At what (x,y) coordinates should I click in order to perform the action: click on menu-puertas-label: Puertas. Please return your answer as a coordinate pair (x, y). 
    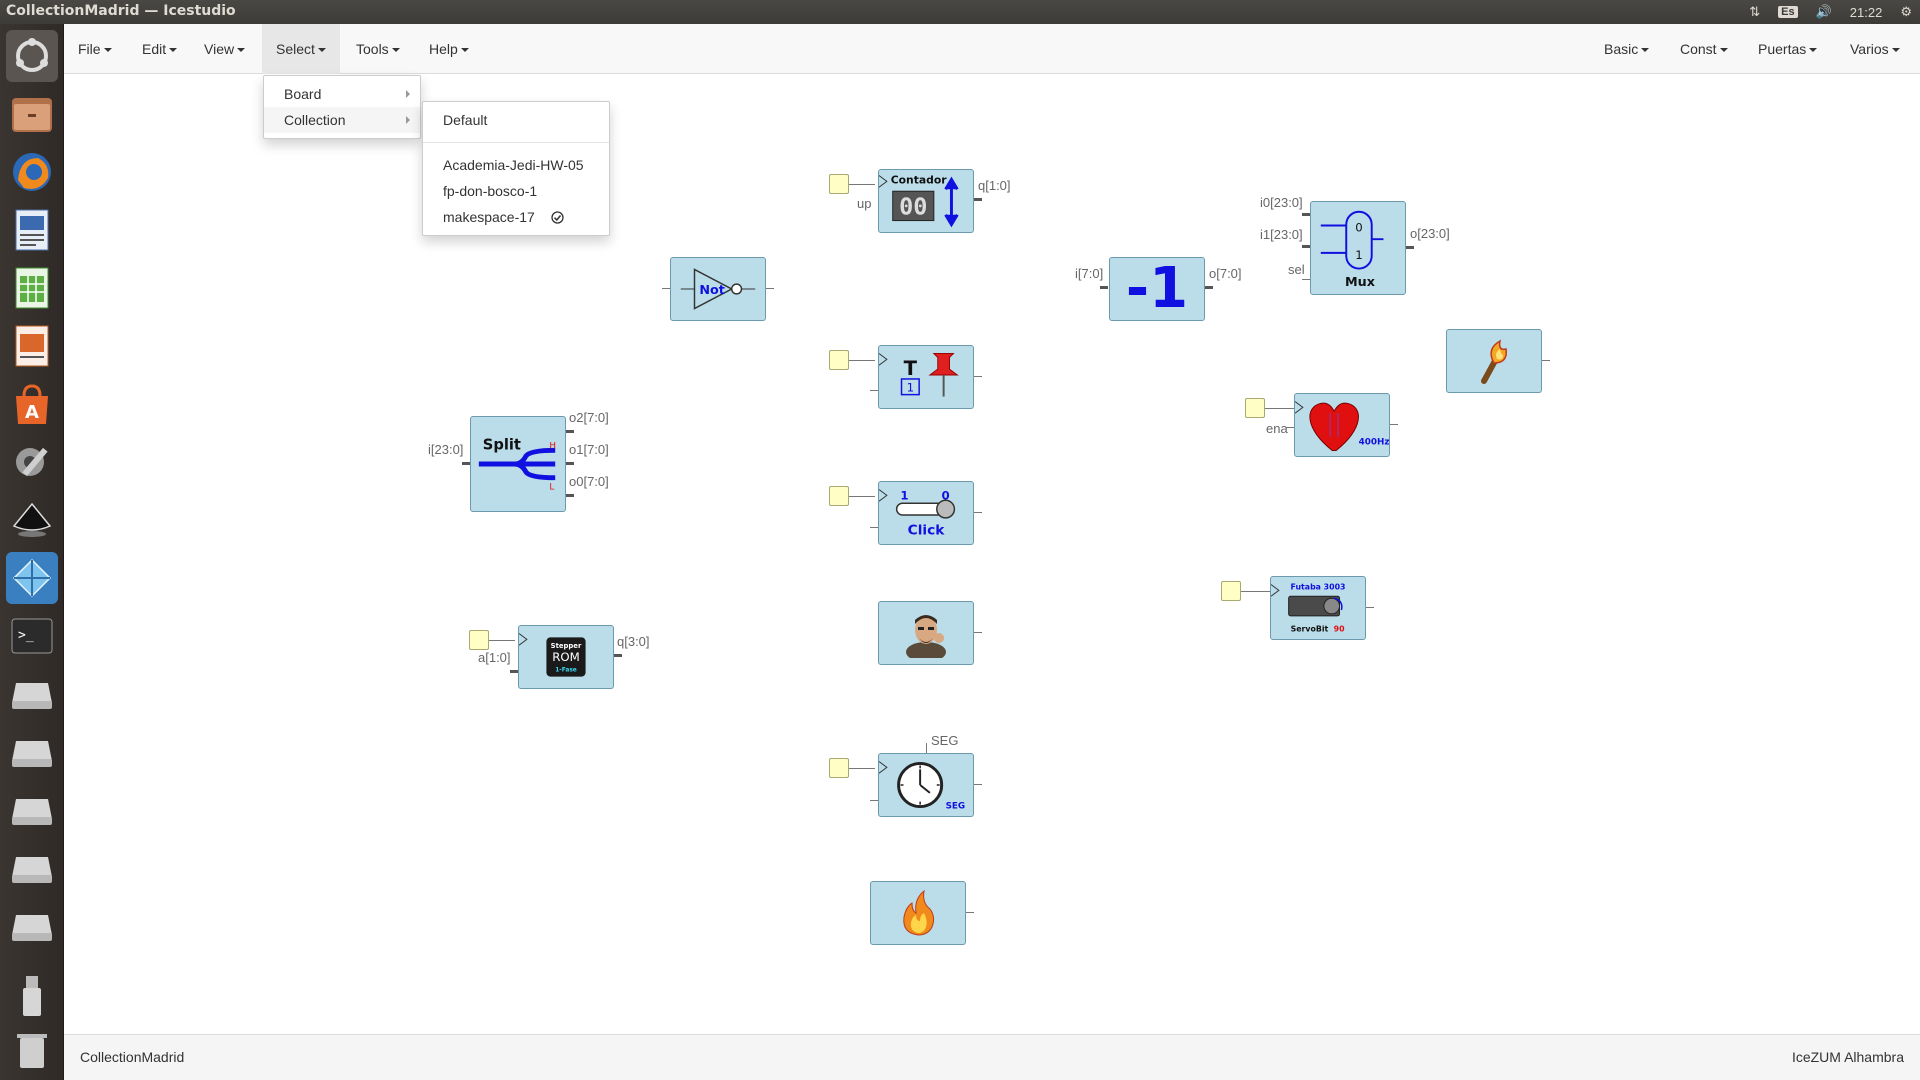
    Looking at the image, I should click on (1782, 49).